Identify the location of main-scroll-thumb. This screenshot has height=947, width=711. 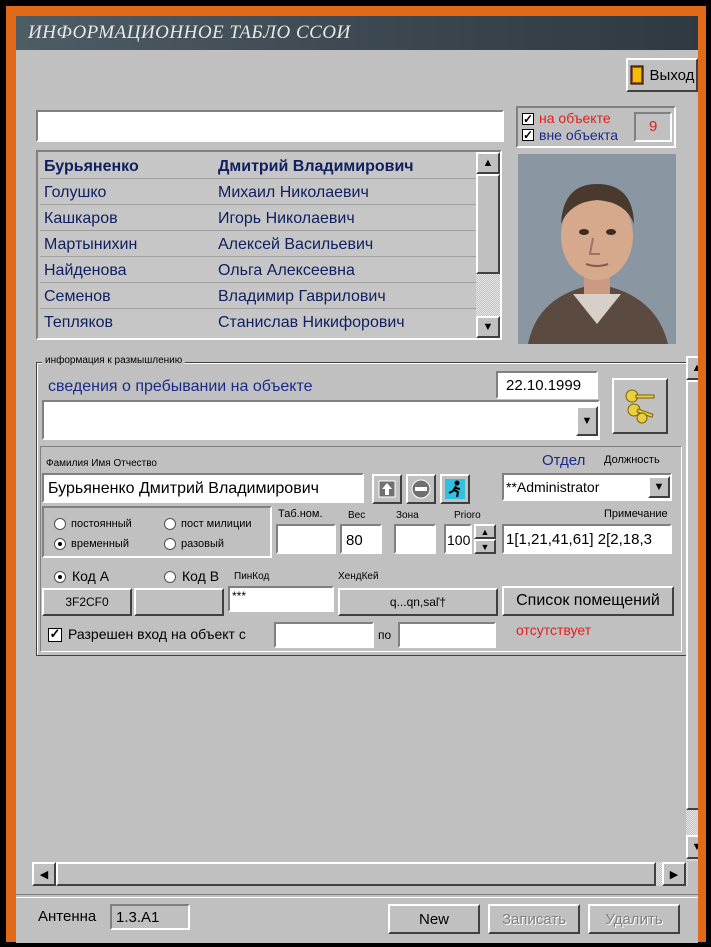
(692, 595).